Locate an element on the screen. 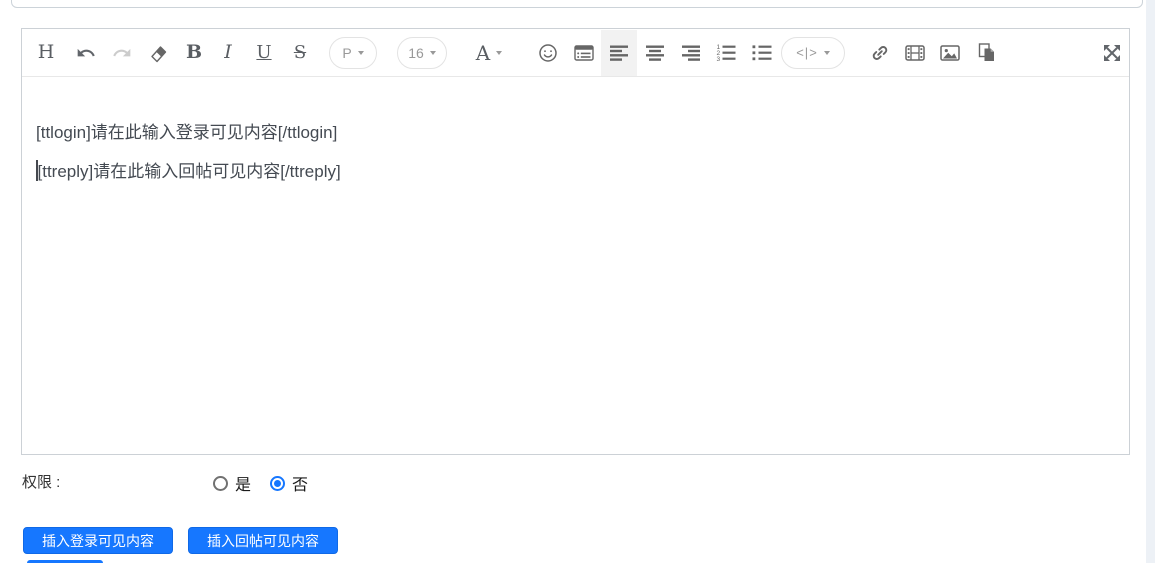  font-color-button: A is located at coordinates (489, 53).